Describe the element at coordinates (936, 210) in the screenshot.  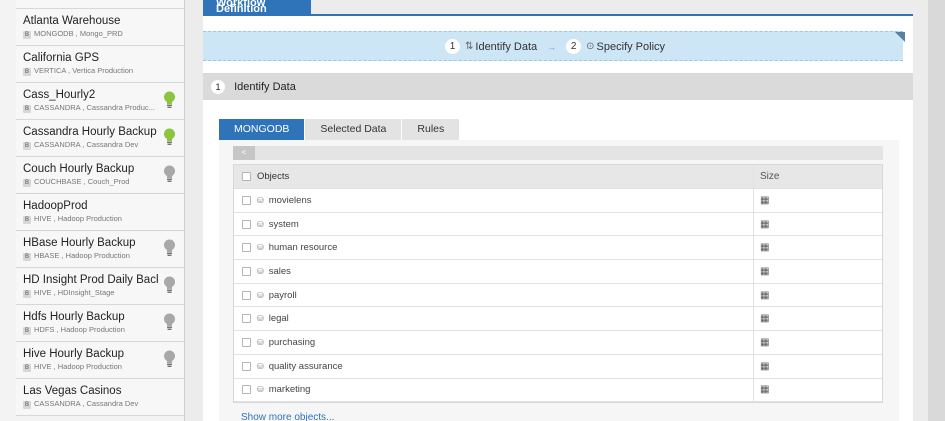
I see `scroll-edge` at that location.